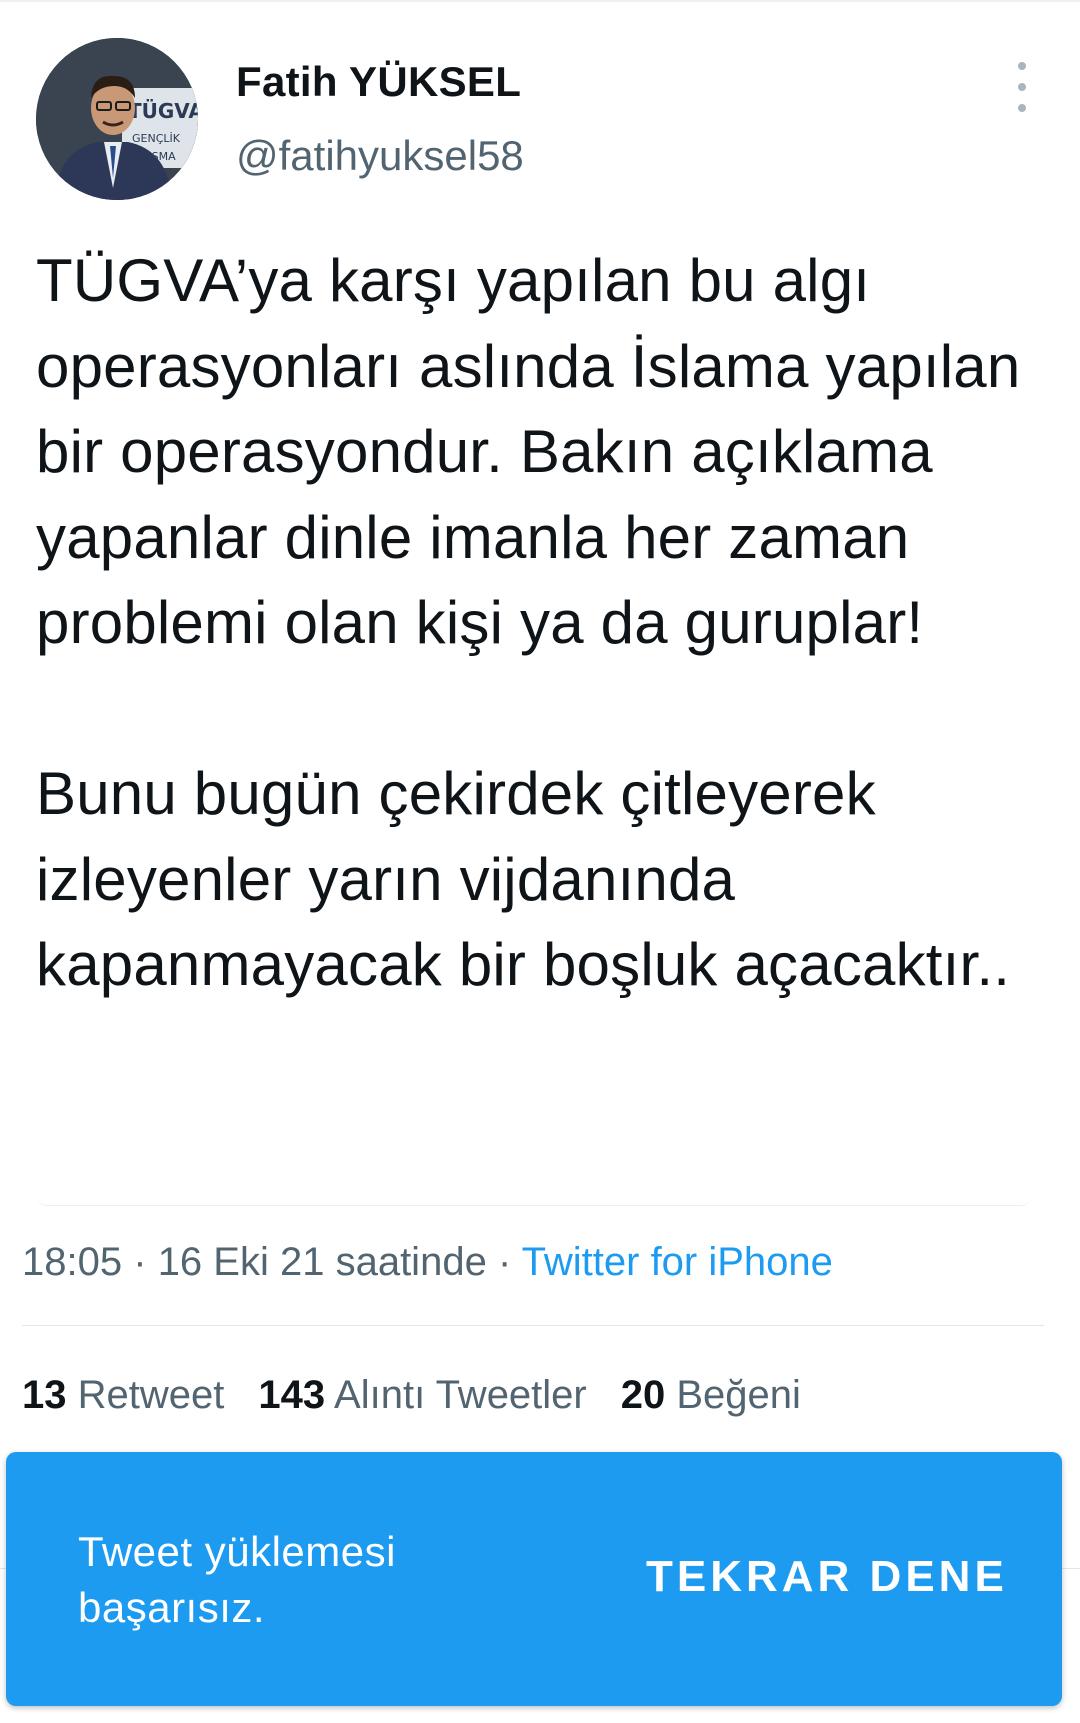 This screenshot has width=1080, height=1723. What do you see at coordinates (534, 1579) in the screenshot?
I see `error-snackbar: Tweet yüklemesi başarısız. TEKRAR DENE` at bounding box center [534, 1579].